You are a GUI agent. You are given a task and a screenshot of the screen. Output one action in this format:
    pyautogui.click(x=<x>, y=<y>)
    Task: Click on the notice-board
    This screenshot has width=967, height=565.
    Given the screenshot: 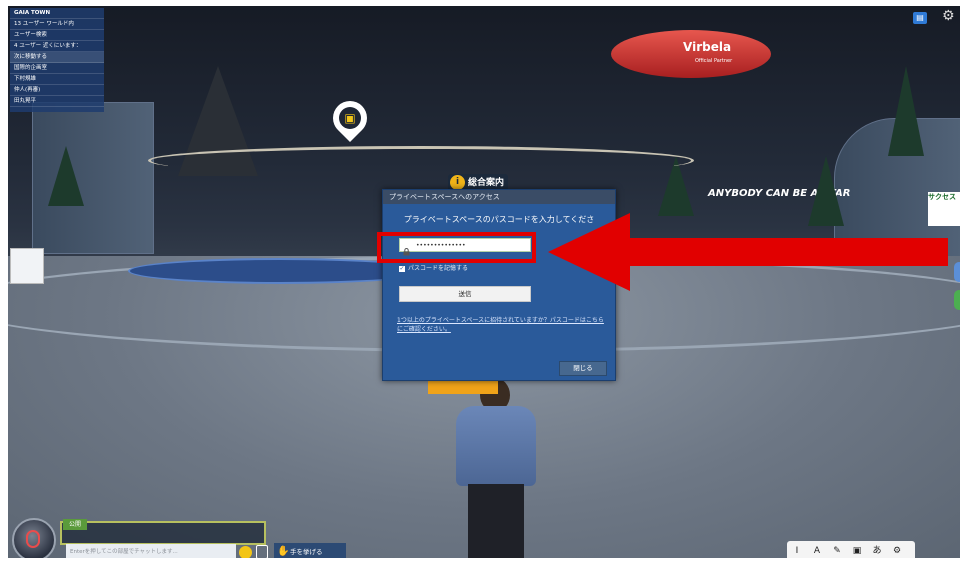 What is the action you would take?
    pyautogui.click(x=27, y=266)
    